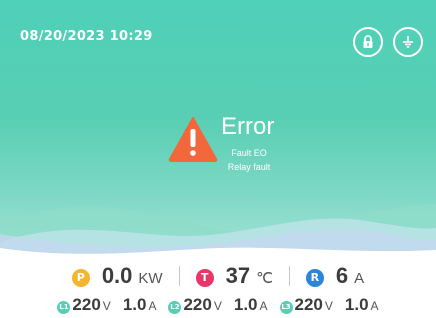 The width and height of the screenshot is (436, 318). Describe the element at coordinates (342, 275) in the screenshot. I see `rcd-value: 6` at that location.